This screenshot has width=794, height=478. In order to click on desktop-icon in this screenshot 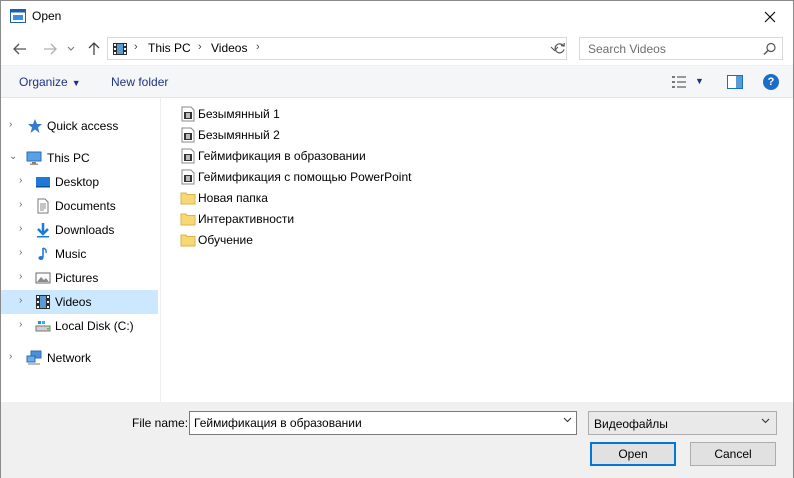, I will do `click(43, 182)`.